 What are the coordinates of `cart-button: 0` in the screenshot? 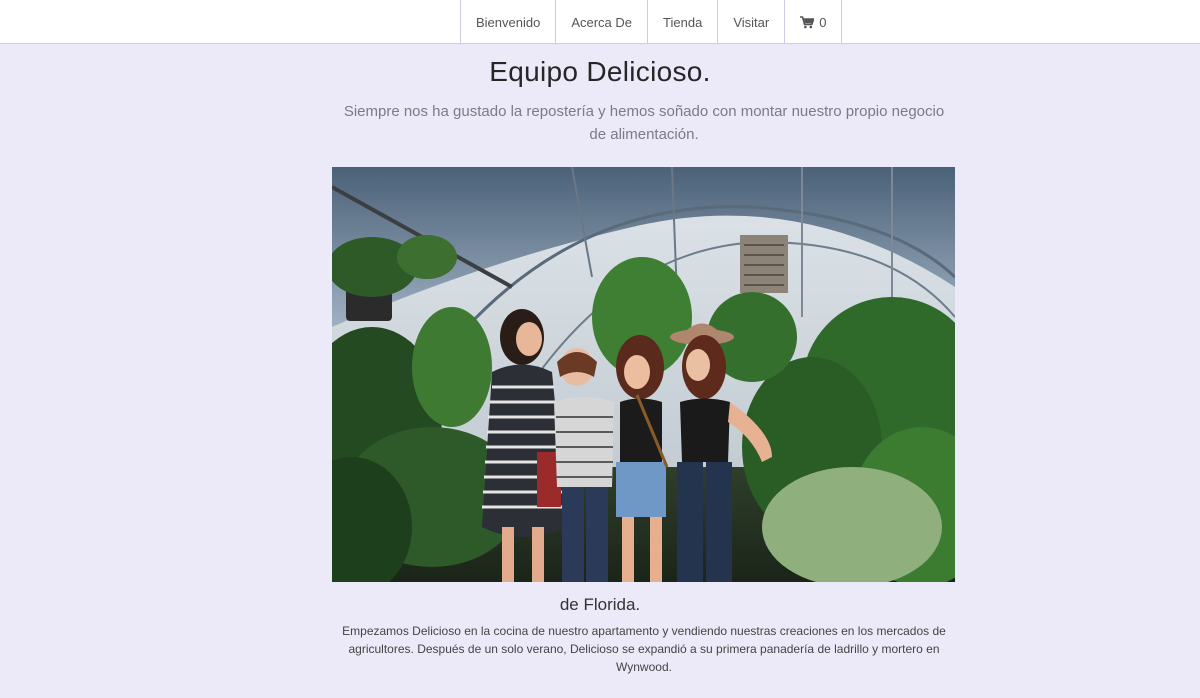 It's located at (814, 22).